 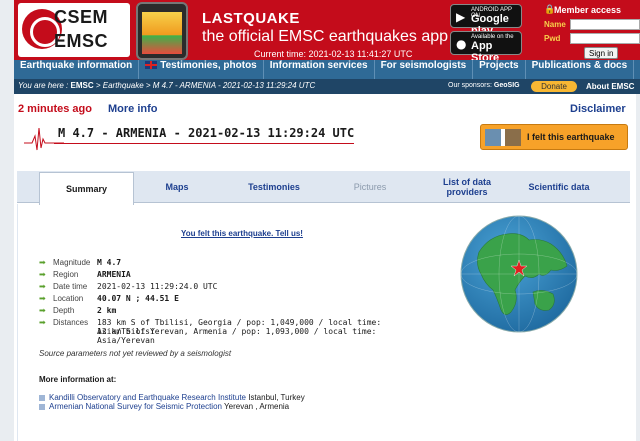 I want to click on epicenter-globe-map, so click(x=519, y=274).